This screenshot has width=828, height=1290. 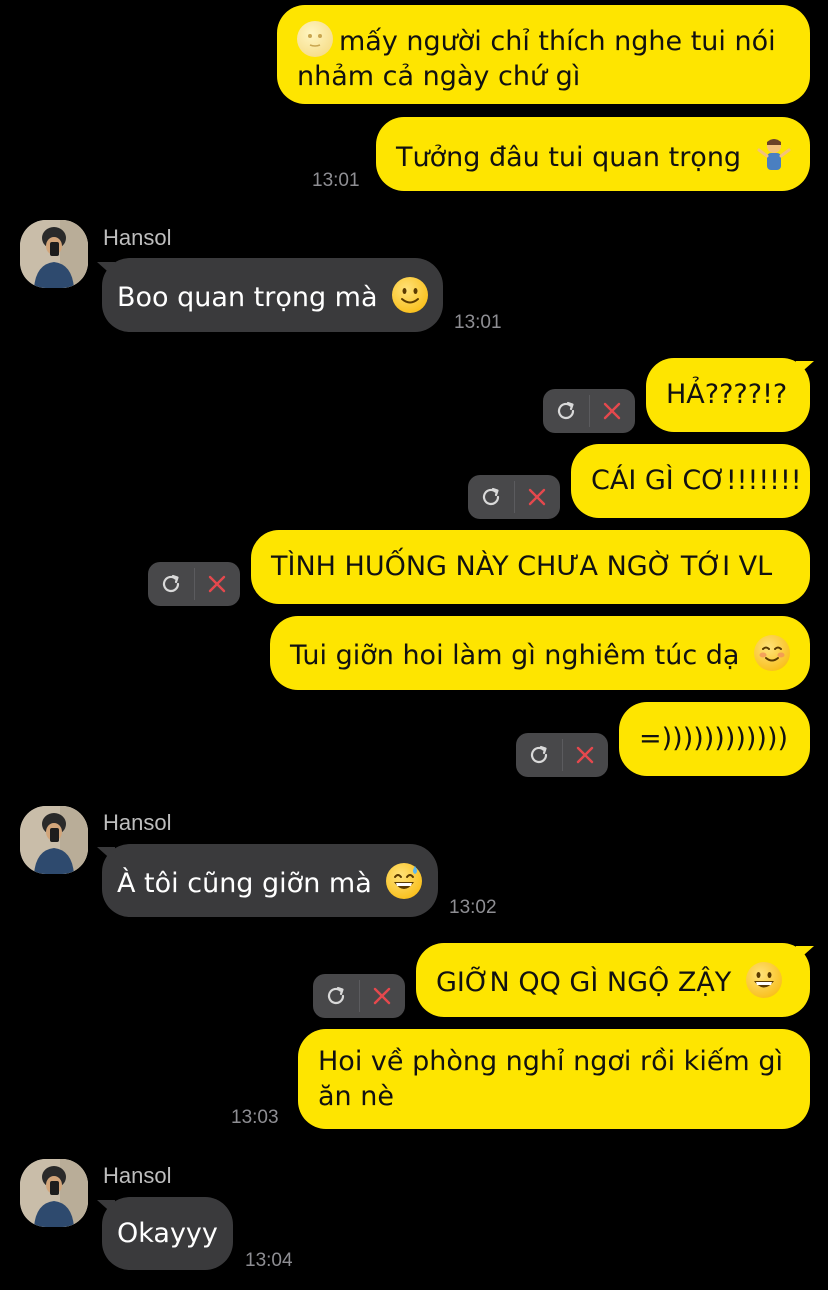 What do you see at coordinates (410, 295) in the screenshot?
I see `slightly-smiling-face-emoji-icon` at bounding box center [410, 295].